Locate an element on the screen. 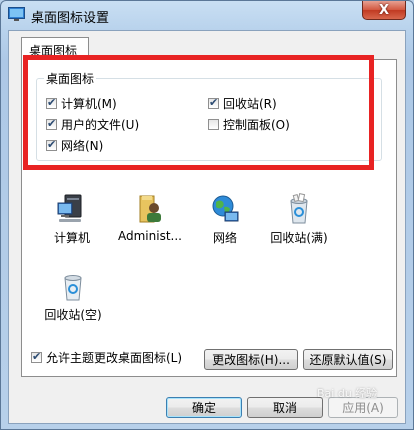 The image size is (414, 430). icon-item-recycle-bin-full: 回收站(满) is located at coordinates (299, 219).